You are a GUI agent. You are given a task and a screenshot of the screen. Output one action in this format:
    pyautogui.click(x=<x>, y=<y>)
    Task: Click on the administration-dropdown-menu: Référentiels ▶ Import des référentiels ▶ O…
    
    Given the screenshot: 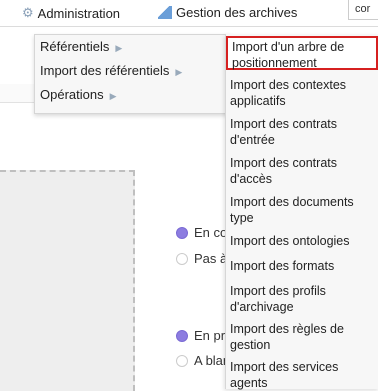 What is the action you would take?
    pyautogui.click(x=133, y=74)
    